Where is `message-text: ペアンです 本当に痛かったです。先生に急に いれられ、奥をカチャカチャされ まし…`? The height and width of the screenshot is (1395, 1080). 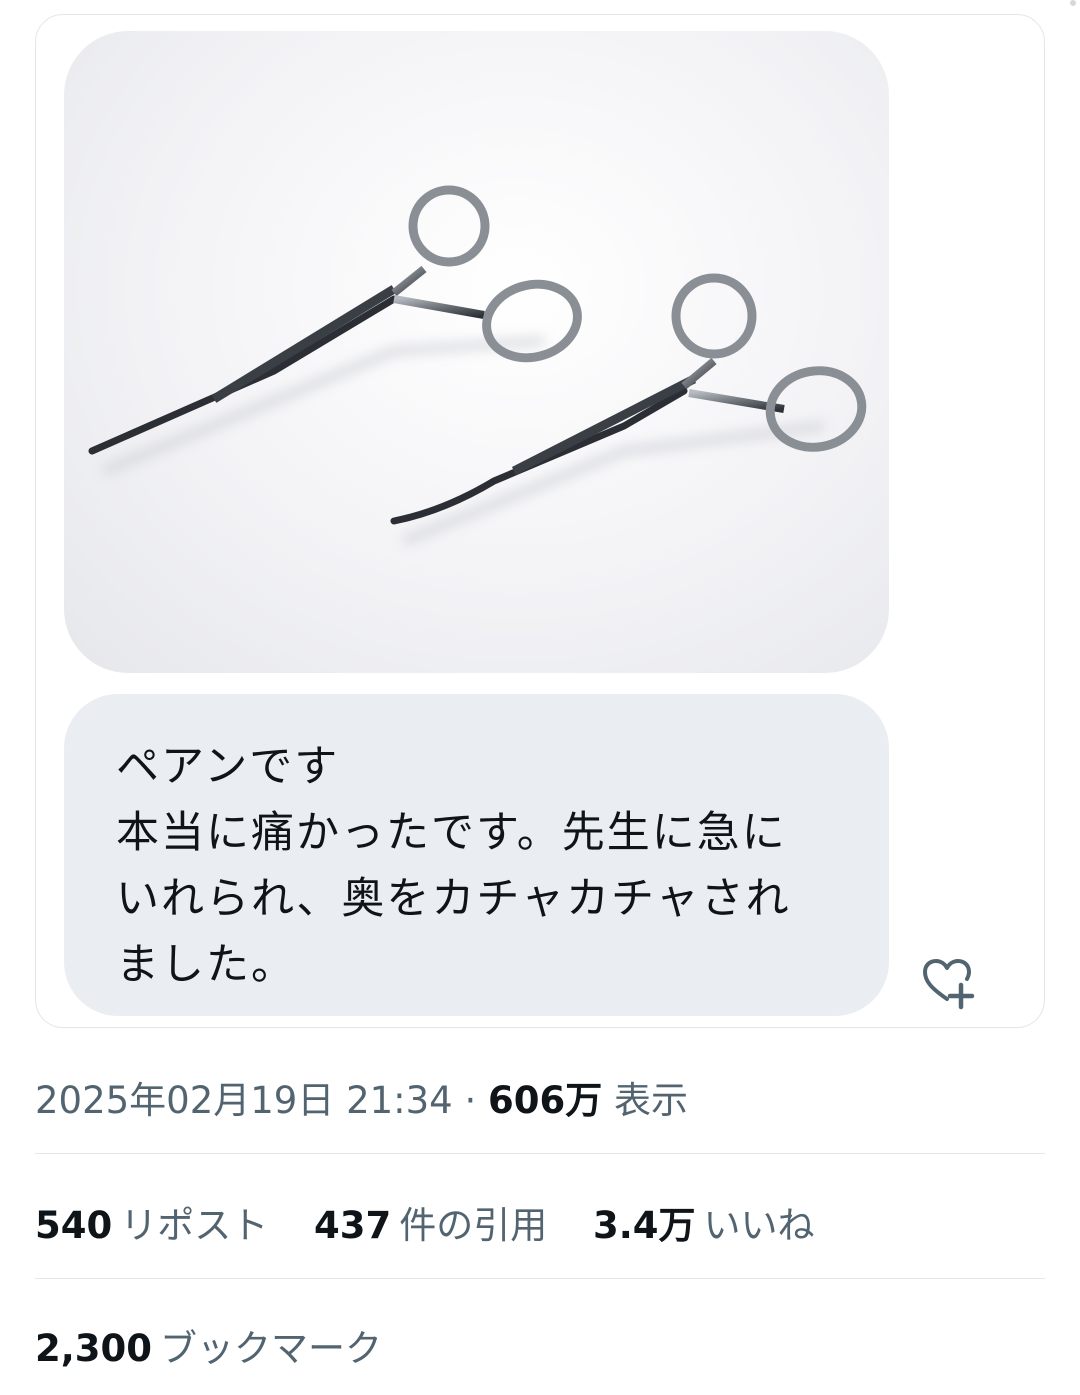
message-text: ペアンです 本当に痛かったです。先生に急に いれられ、奥をカチャカチャされ まし… is located at coordinates (453, 866).